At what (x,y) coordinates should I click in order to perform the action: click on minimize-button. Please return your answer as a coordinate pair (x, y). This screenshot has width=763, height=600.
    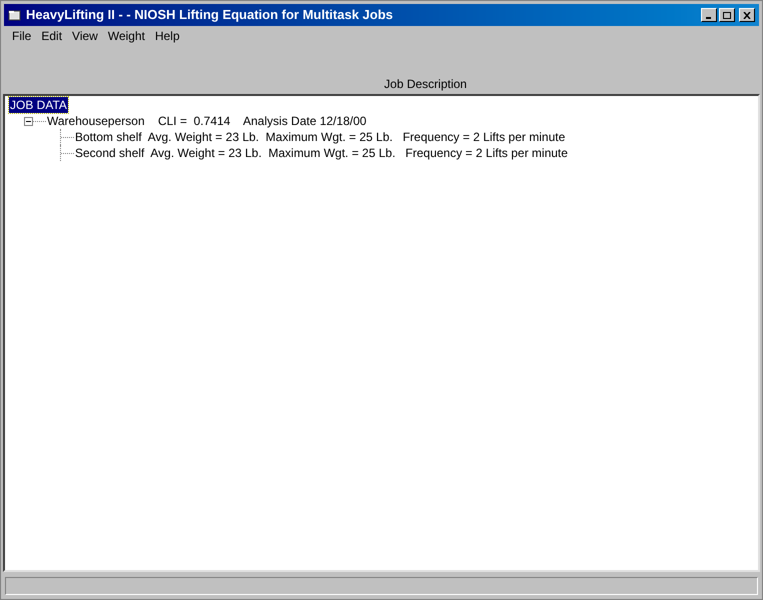
    Looking at the image, I should click on (709, 15).